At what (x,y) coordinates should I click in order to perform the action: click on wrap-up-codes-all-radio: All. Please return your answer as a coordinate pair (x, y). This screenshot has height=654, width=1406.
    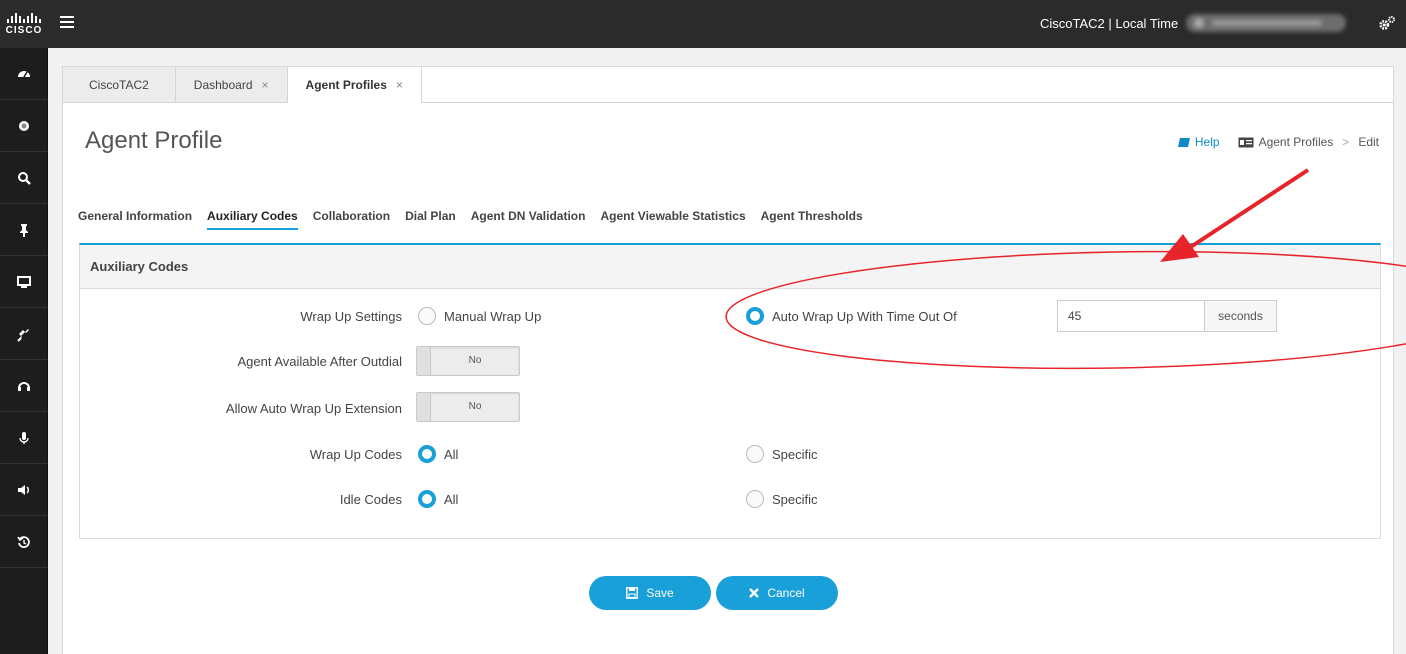
    Looking at the image, I should click on (438, 454).